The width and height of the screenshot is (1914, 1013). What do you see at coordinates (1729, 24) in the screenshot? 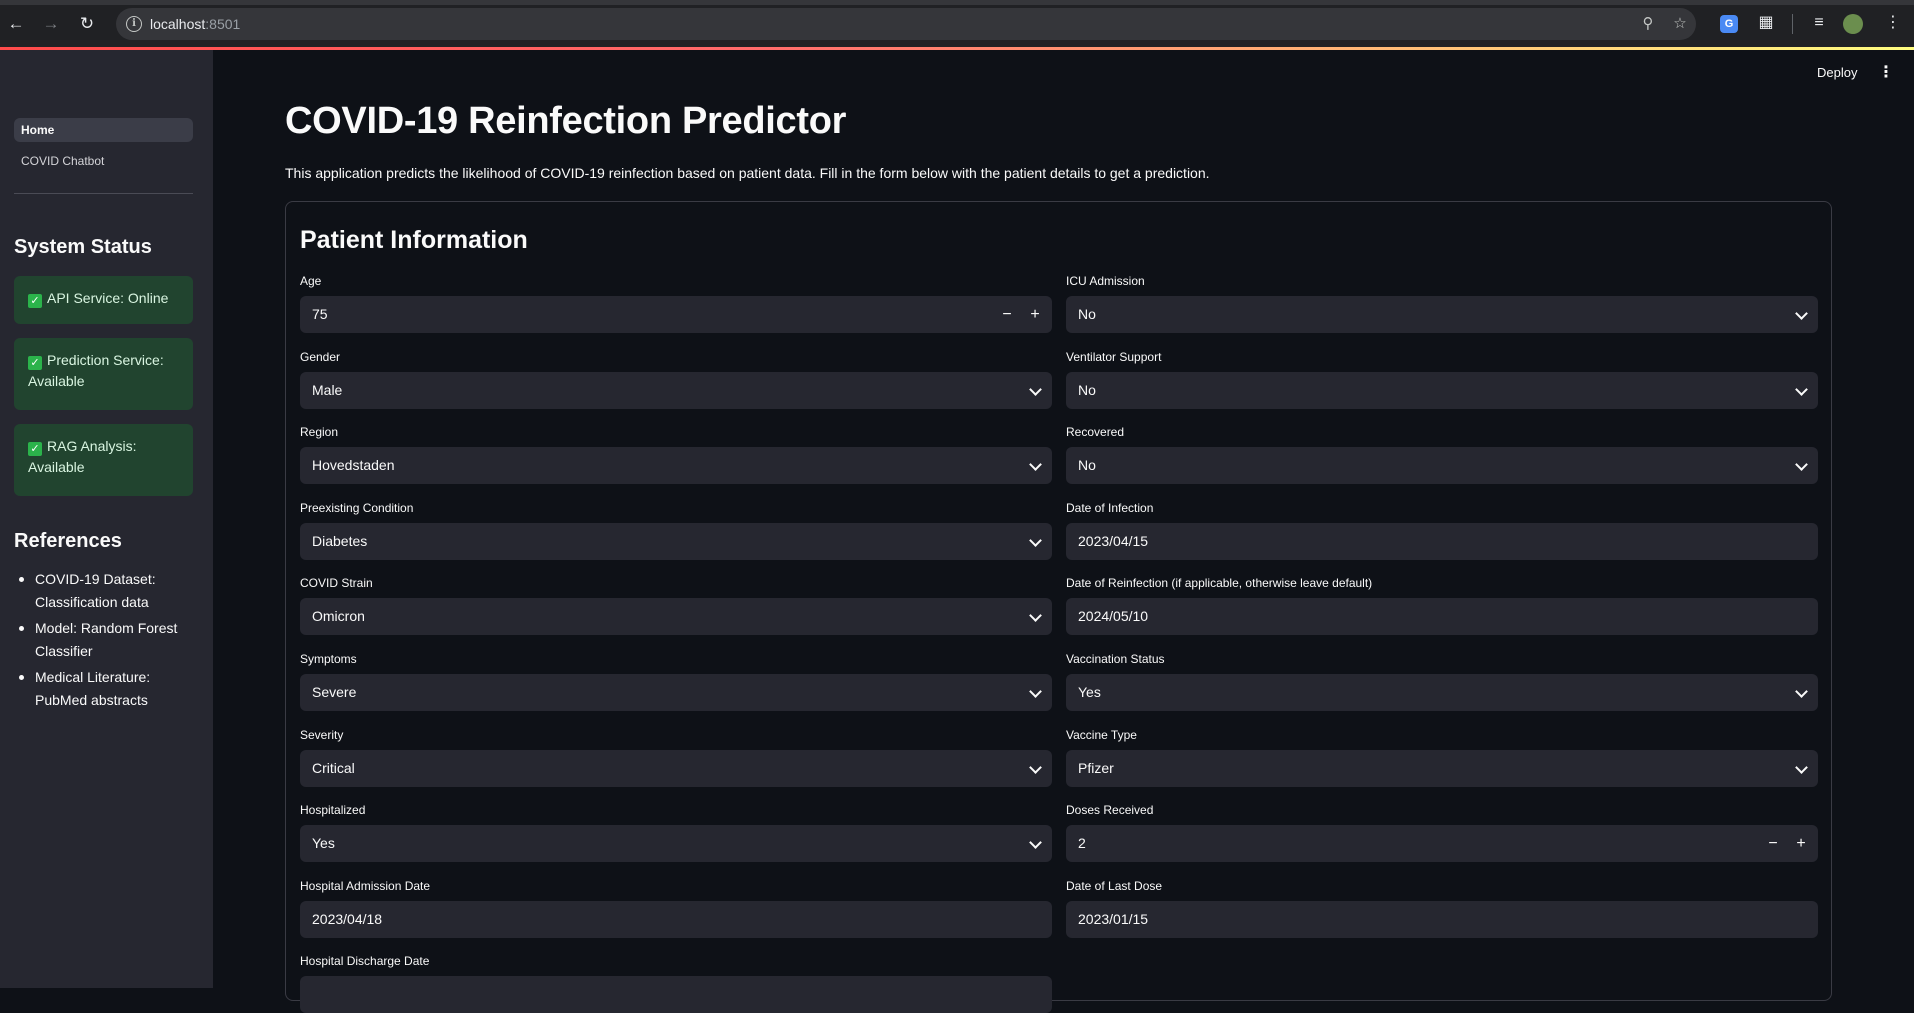
I see `translate-extension-icon: G` at bounding box center [1729, 24].